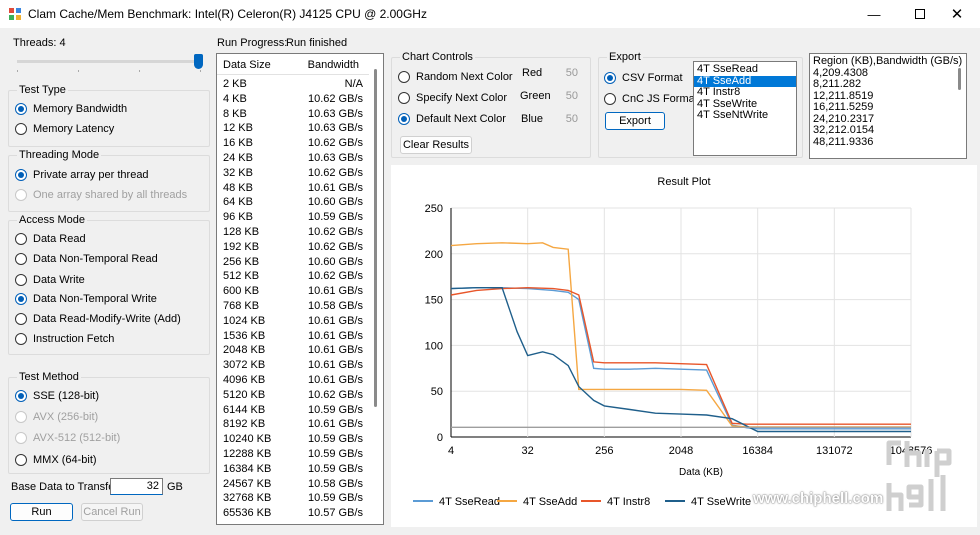 The image size is (980, 535). What do you see at coordinates (537, 502) in the screenshot?
I see `legend-item: 4T SseAdd` at bounding box center [537, 502].